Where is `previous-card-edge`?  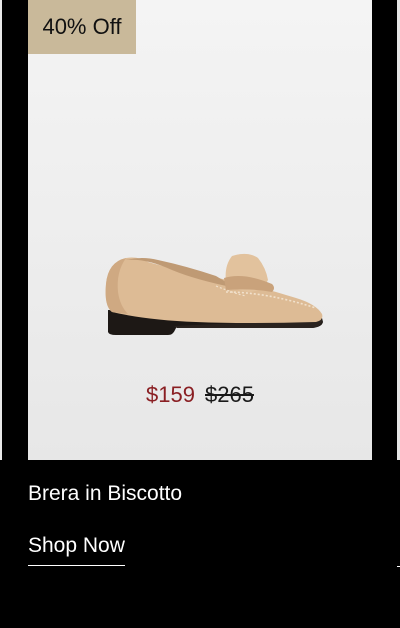 previous-card-edge is located at coordinates (1, 230).